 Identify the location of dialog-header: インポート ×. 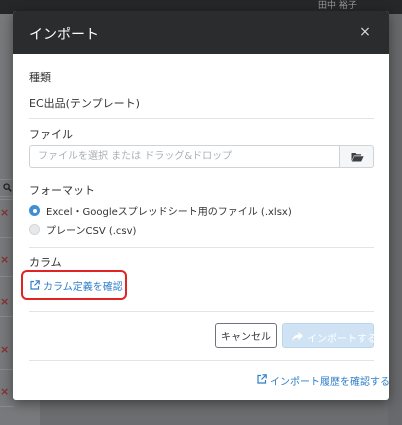
(201, 32).